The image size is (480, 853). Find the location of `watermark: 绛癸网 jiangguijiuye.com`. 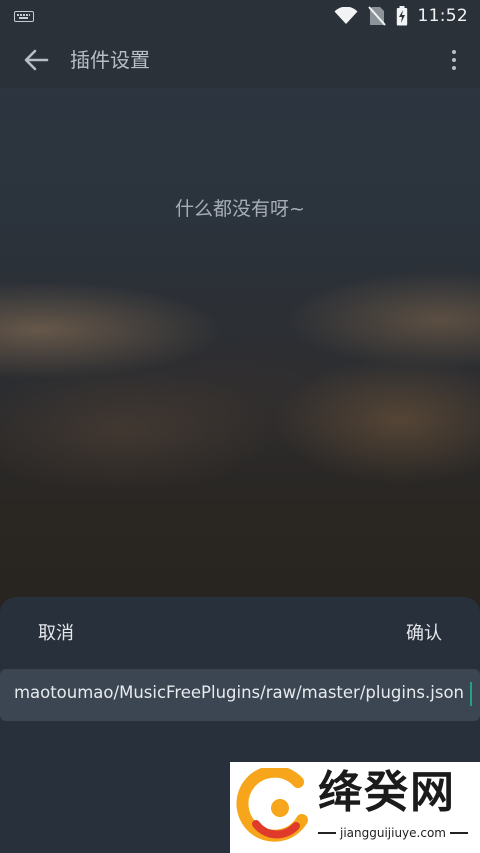

watermark: 绛癸网 jiangguijiuye.com is located at coordinates (355, 807).